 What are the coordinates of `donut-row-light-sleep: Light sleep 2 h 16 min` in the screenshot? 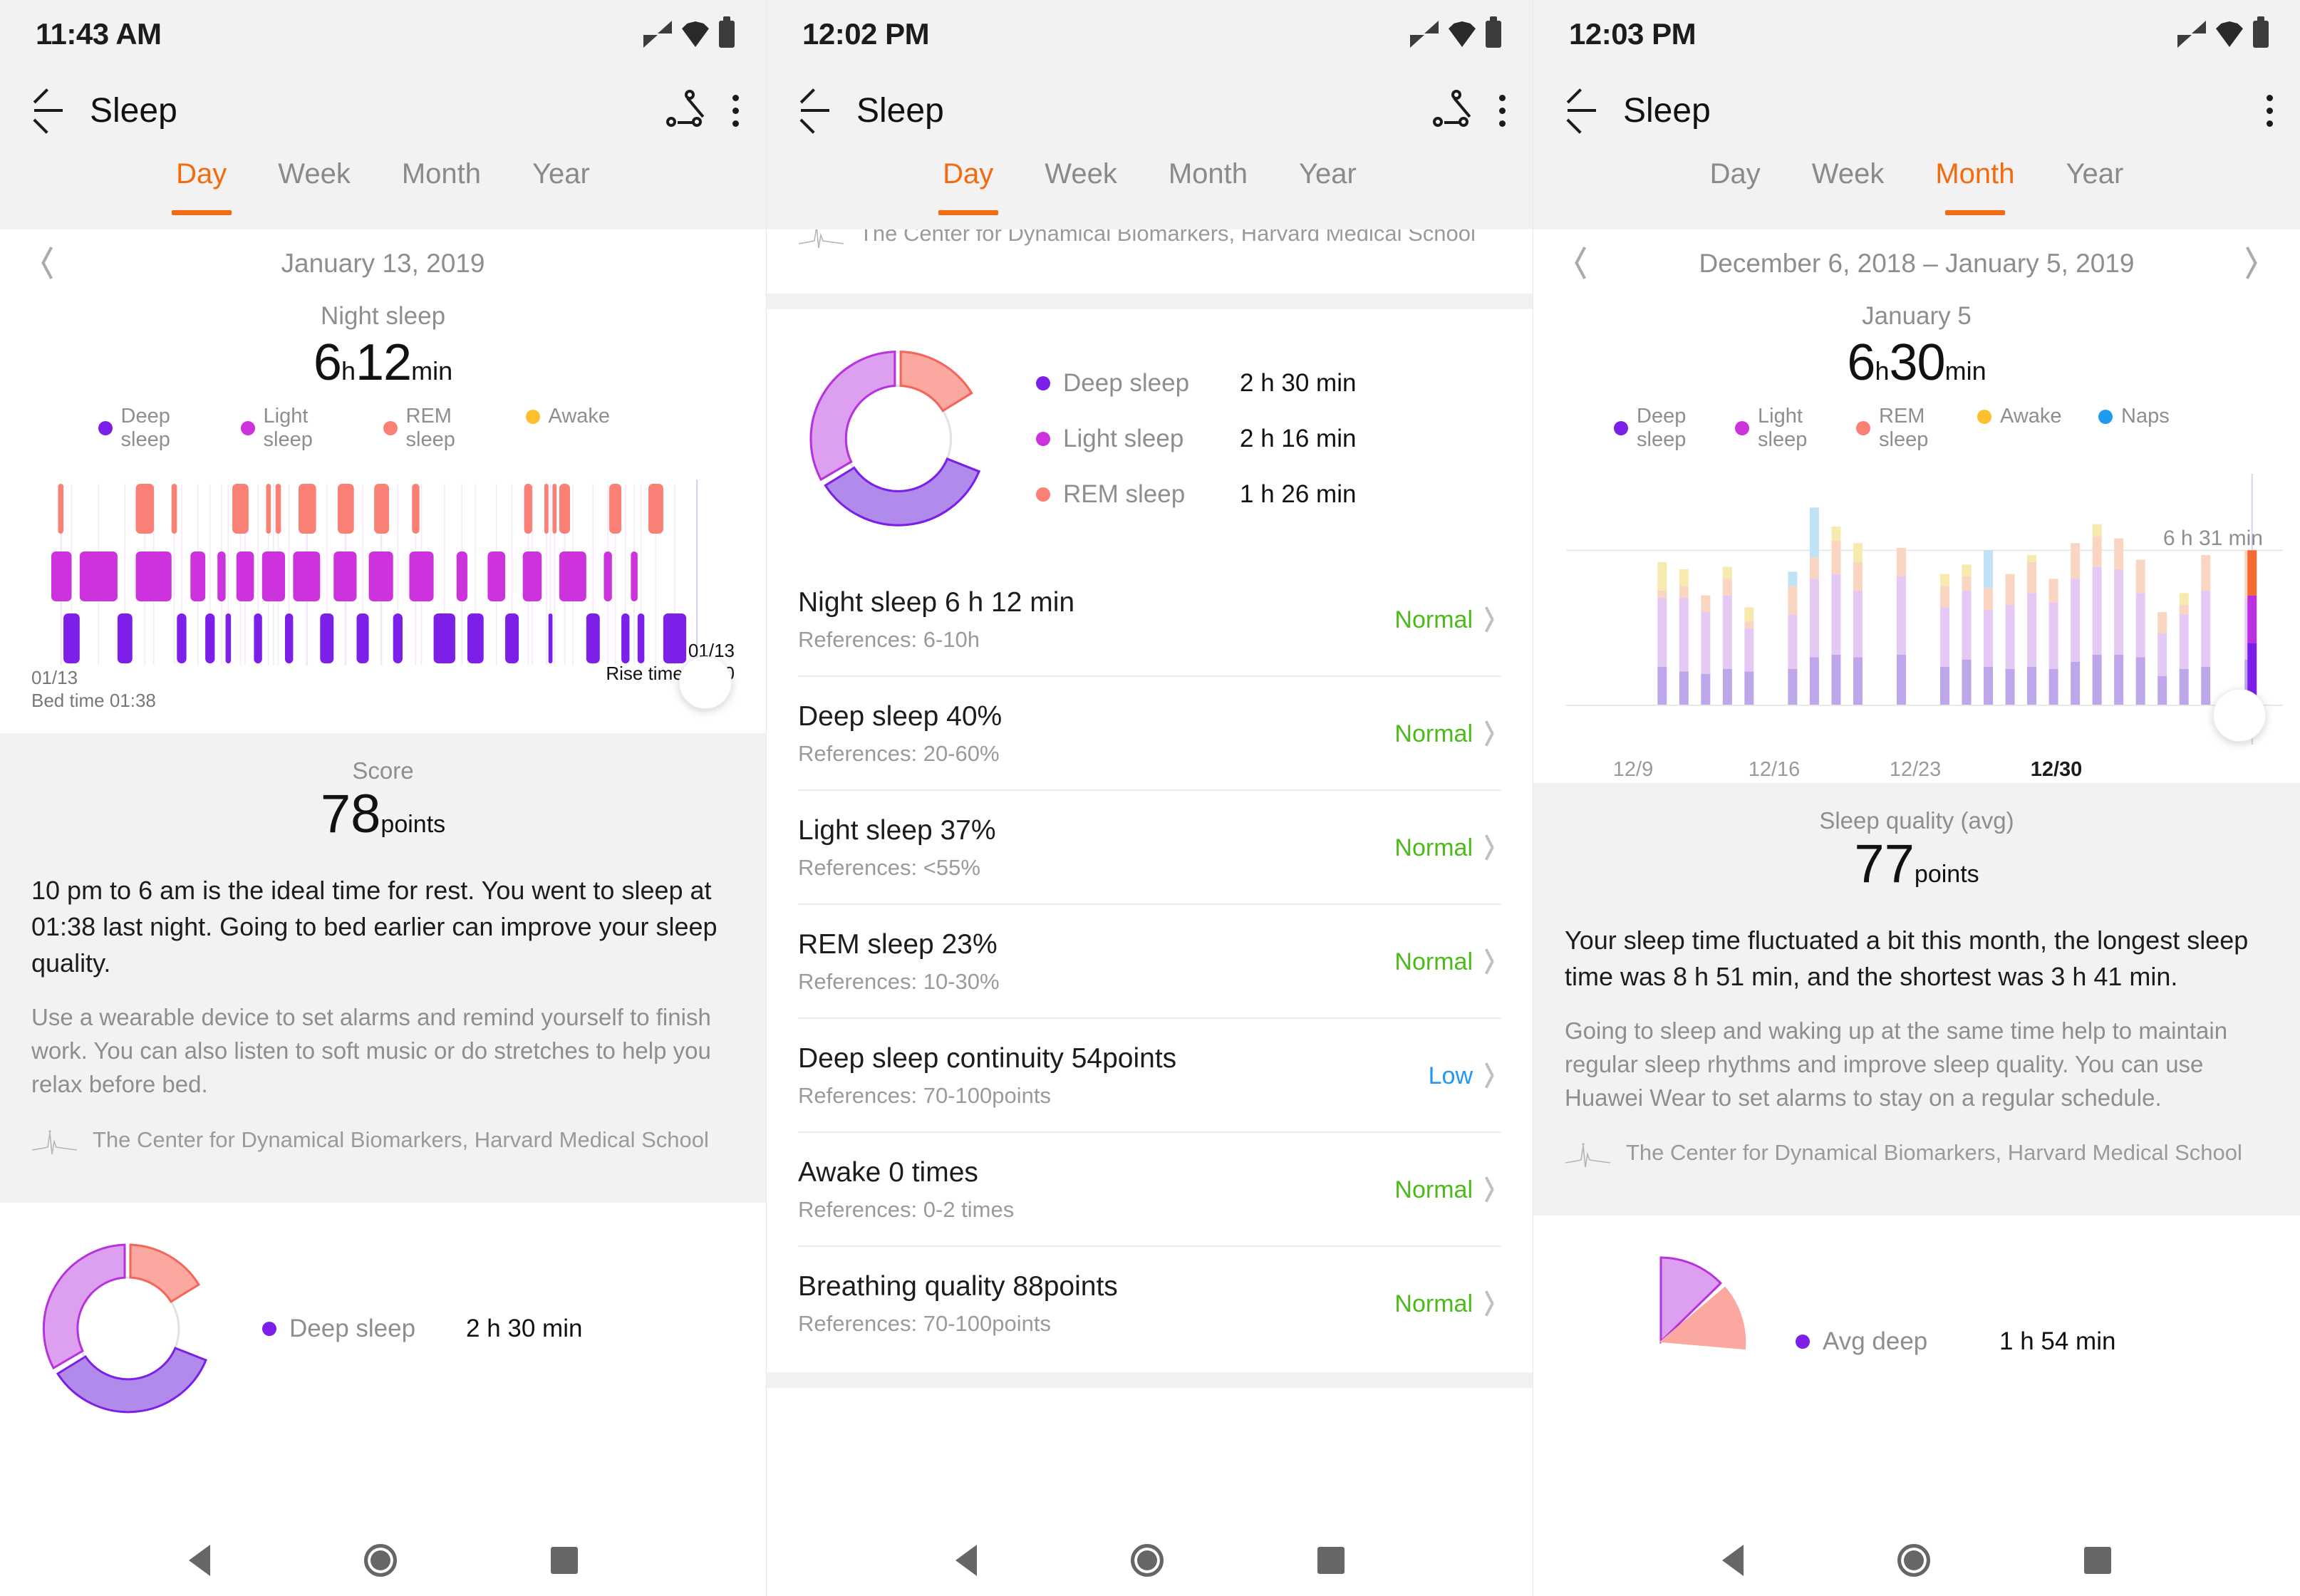 It's located at (1196, 439).